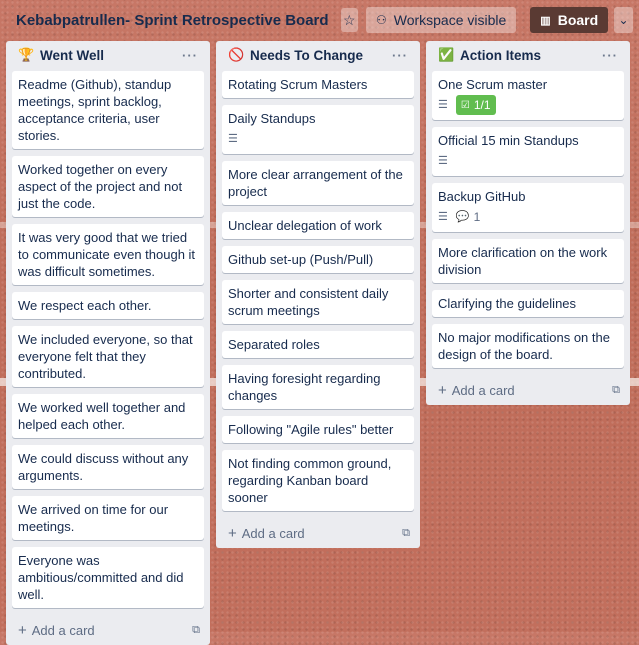 The height and width of the screenshot is (645, 639). Describe the element at coordinates (111, 55) in the screenshot. I see `list-title: Went Well` at that location.